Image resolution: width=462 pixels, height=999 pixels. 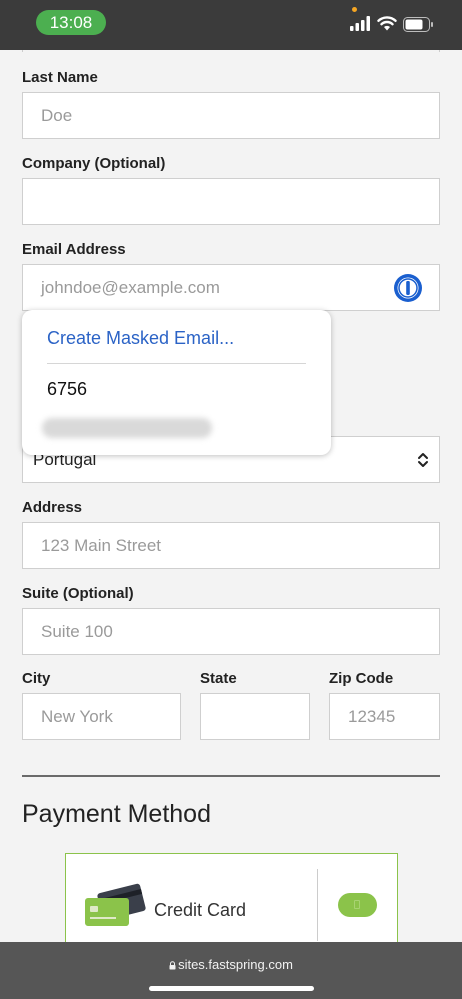 I want to click on address-input: 123 Main Street, so click(x=231, y=545).